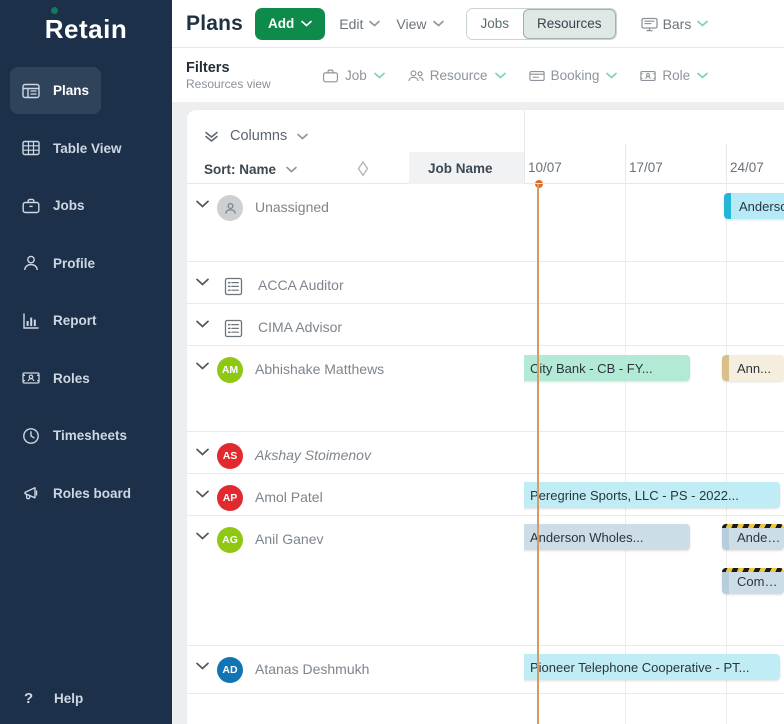 The height and width of the screenshot is (724, 784). Describe the element at coordinates (536, 75) in the screenshot. I see `booking-icon` at that location.